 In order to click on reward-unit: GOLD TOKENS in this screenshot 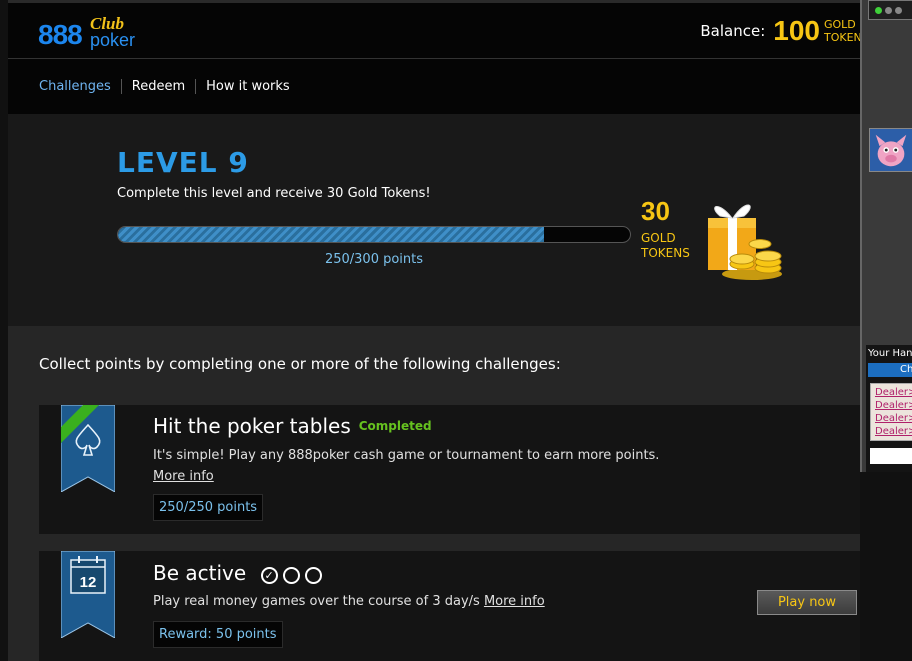, I will do `click(665, 245)`.